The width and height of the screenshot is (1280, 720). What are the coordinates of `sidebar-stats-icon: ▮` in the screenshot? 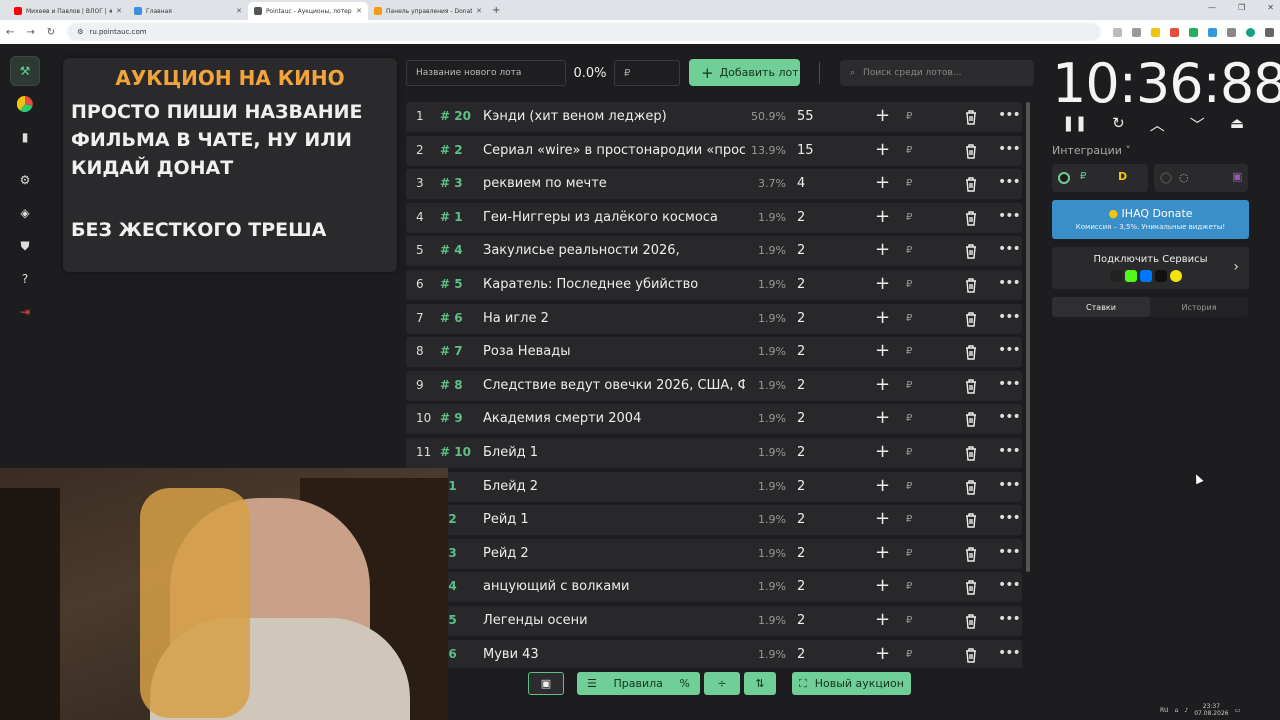 It's located at (25, 137).